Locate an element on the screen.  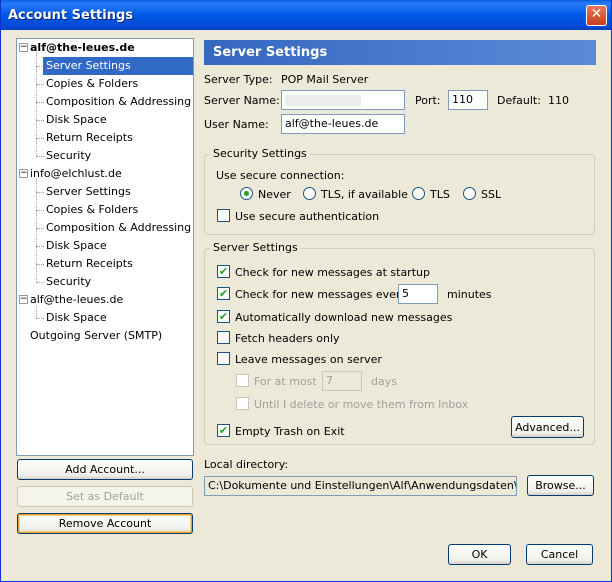
secure-auth-checkbox is located at coordinates (223, 215).